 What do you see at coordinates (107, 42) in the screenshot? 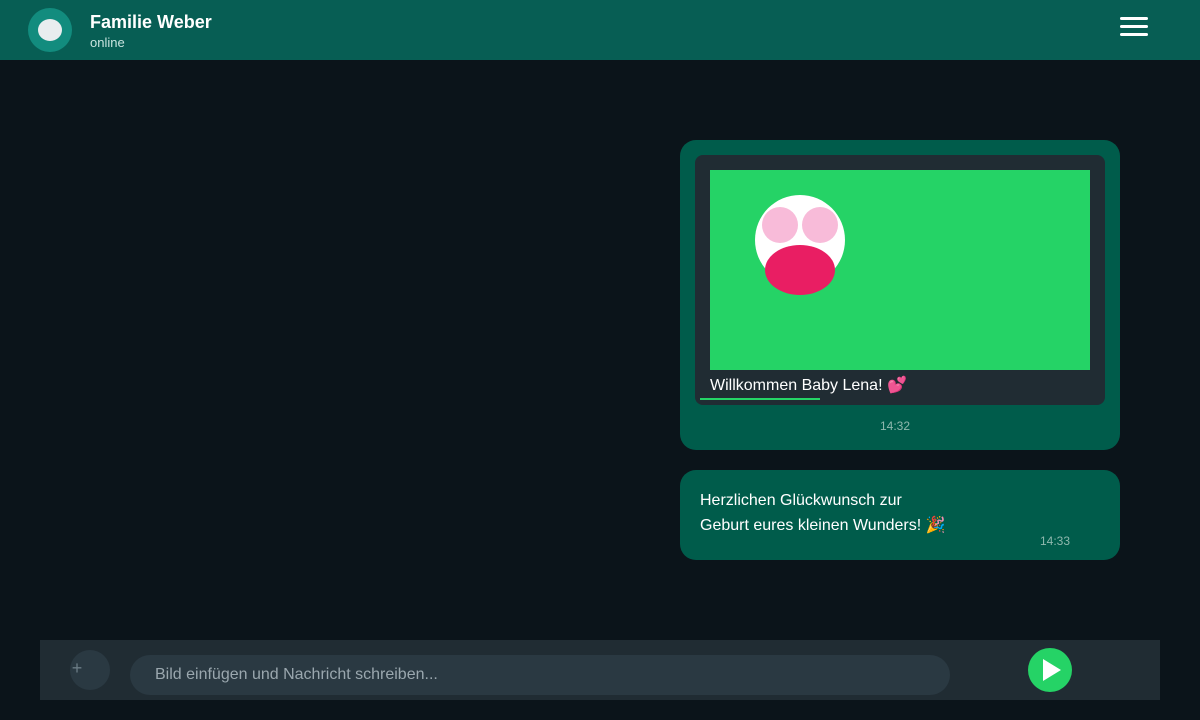
I see `contact-status: online` at bounding box center [107, 42].